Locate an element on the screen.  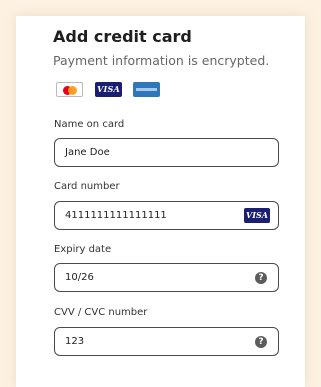
name-on-card-field: Jane Doe is located at coordinates (166, 152).